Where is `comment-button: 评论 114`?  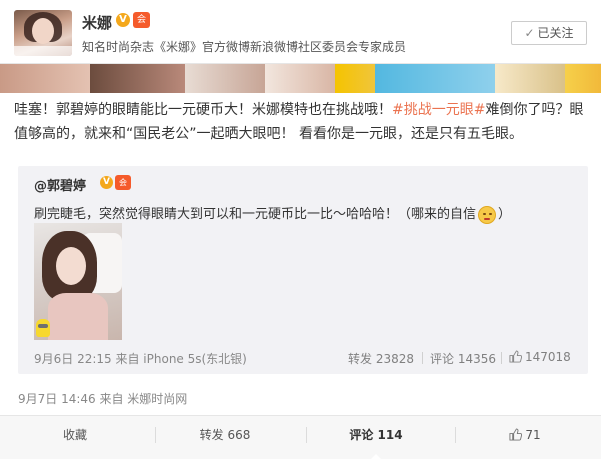
comment-button: 评论 114 is located at coordinates (376, 437).